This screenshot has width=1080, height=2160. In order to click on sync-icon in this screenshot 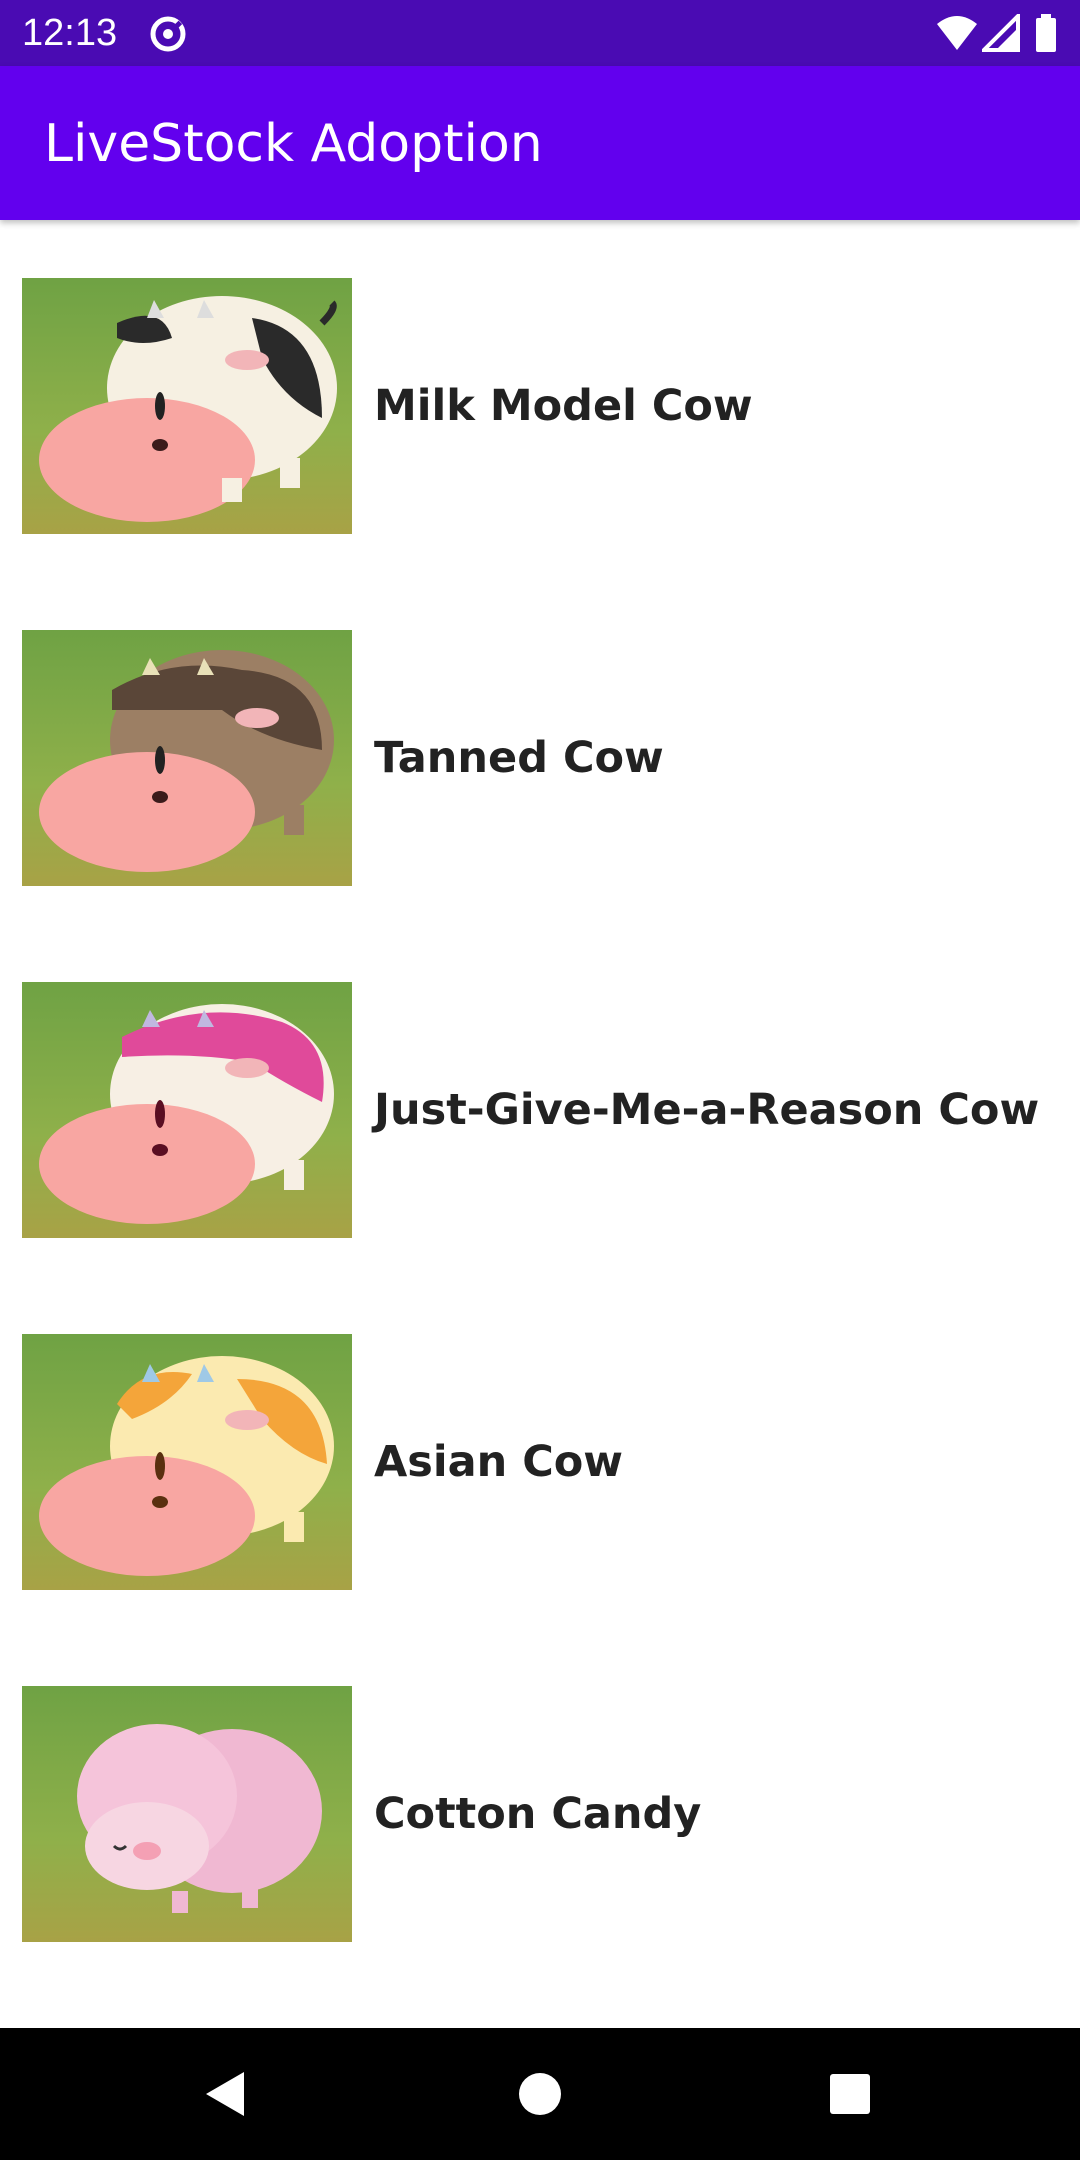, I will do `click(168, 36)`.